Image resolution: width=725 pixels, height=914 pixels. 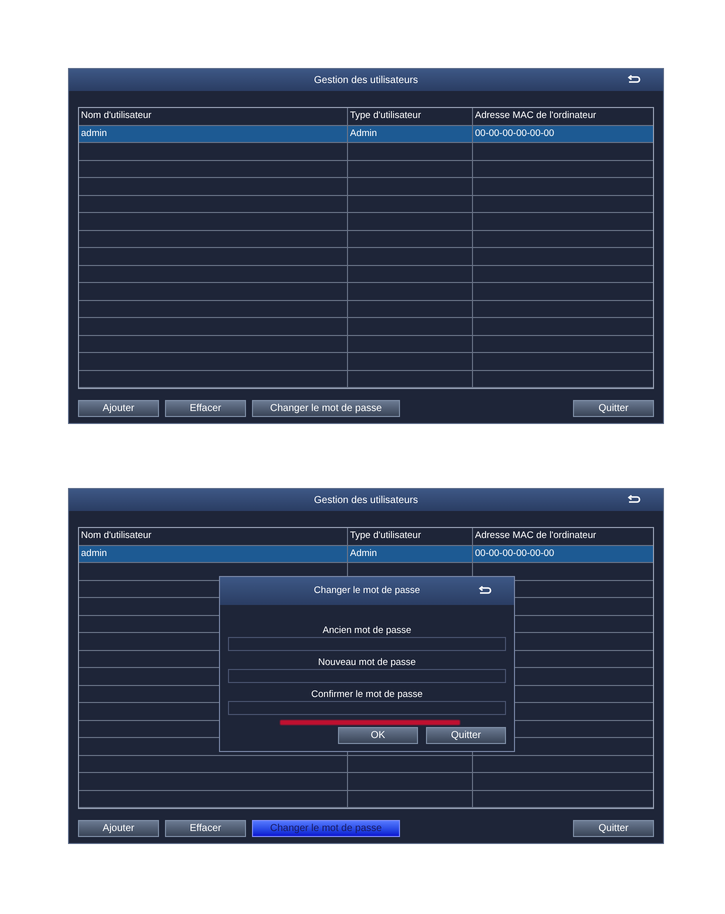 What do you see at coordinates (367, 695) in the screenshot?
I see `field-label: Confirmer le mot de passe` at bounding box center [367, 695].